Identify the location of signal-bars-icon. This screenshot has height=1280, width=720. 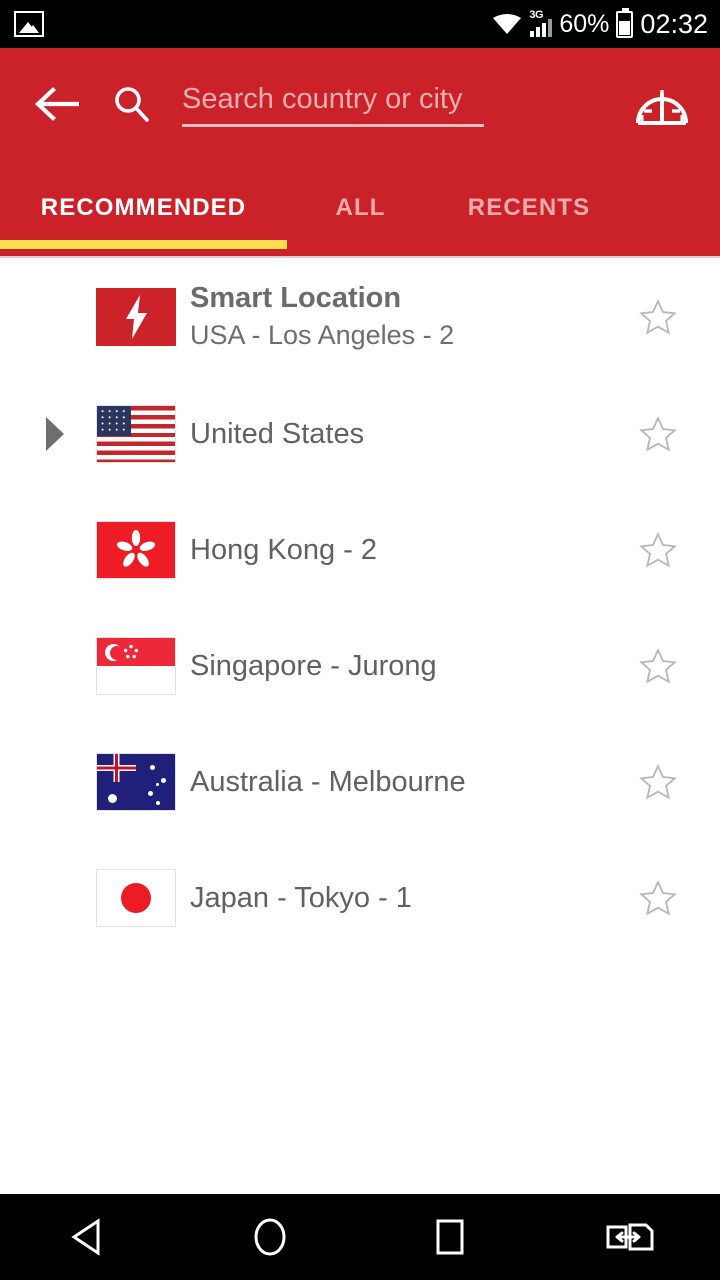
(541, 28).